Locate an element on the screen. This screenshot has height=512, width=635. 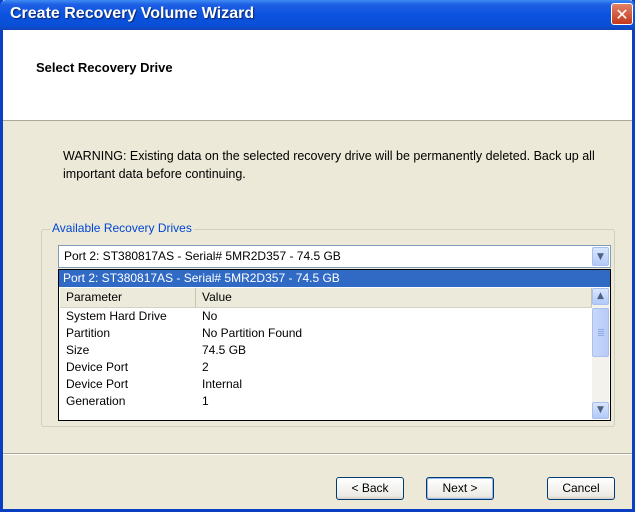
footer-divider is located at coordinates (317, 454).